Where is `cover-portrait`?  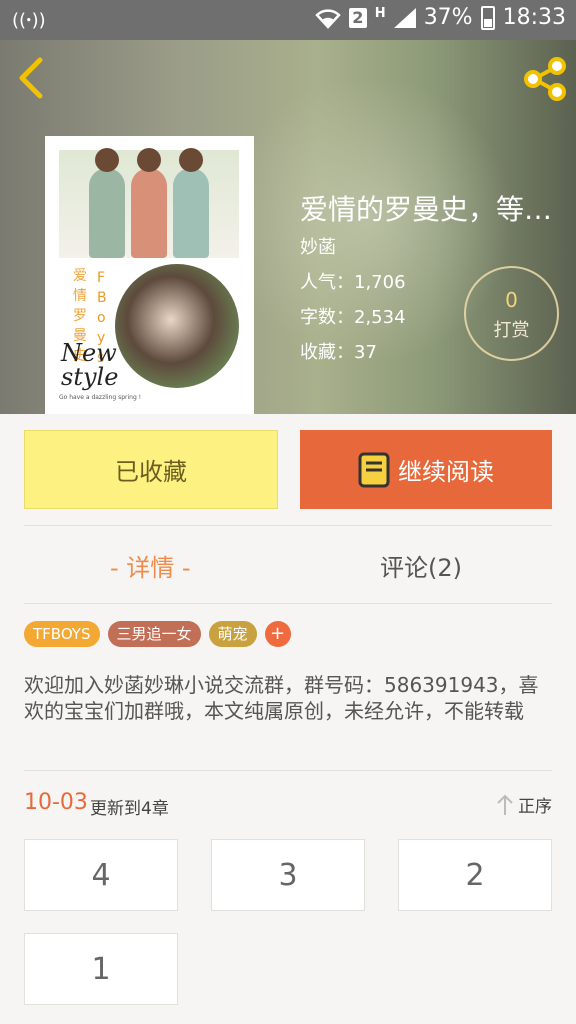 cover-portrait is located at coordinates (177, 326).